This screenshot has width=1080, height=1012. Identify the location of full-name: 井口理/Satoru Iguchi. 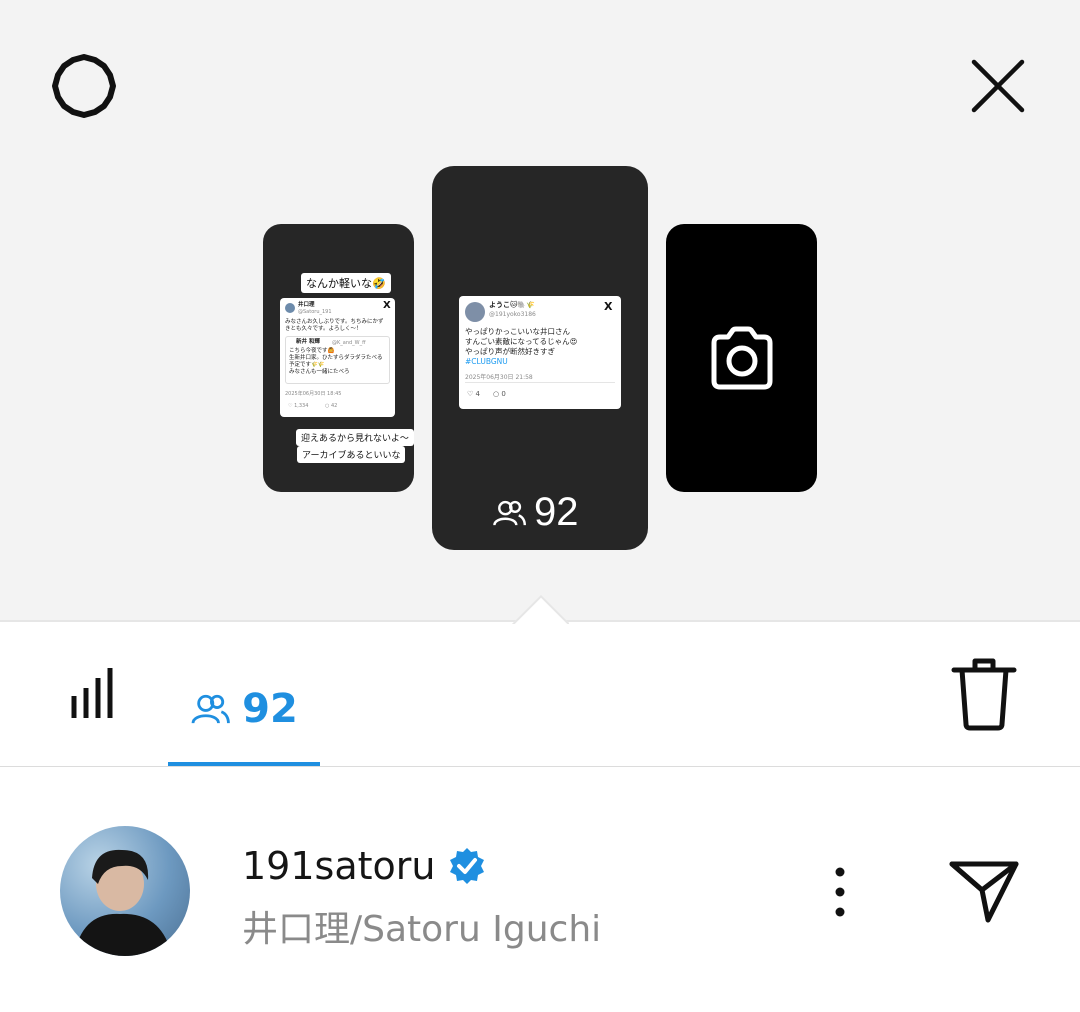
(422, 929).